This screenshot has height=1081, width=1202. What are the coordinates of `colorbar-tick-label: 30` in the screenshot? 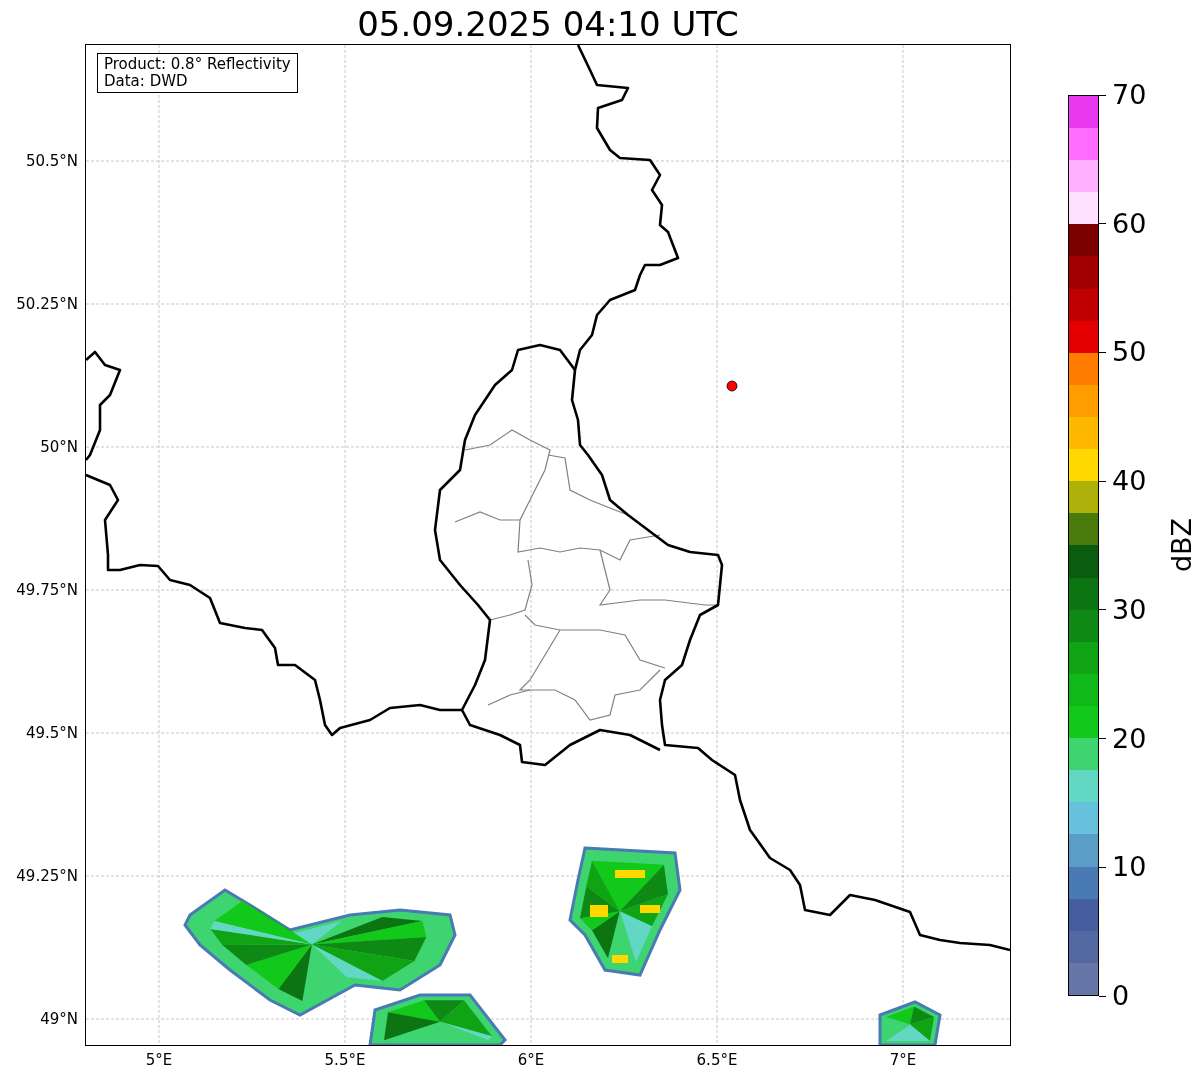 It's located at (1129, 609).